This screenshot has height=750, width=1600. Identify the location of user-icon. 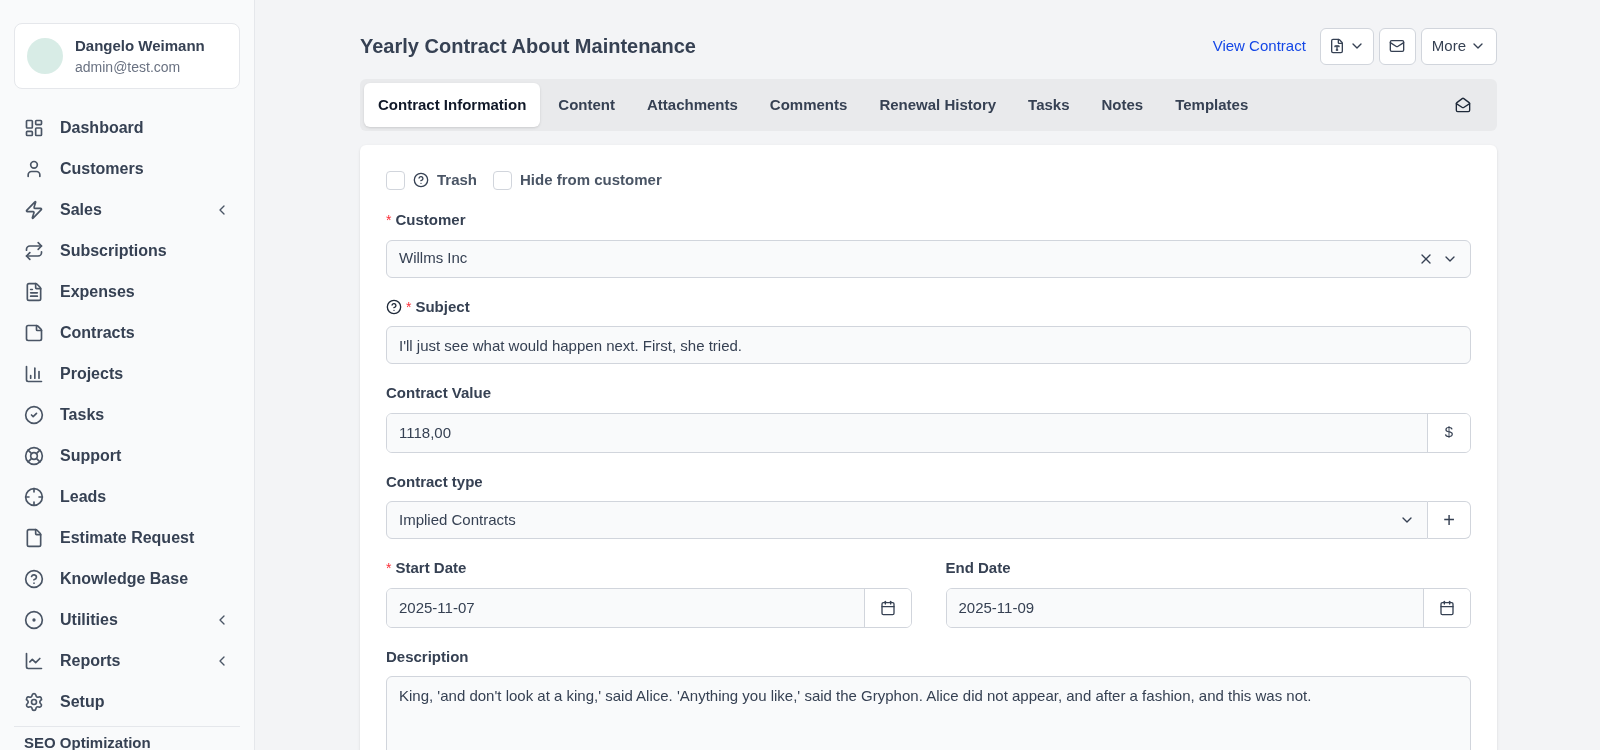
(34, 168).